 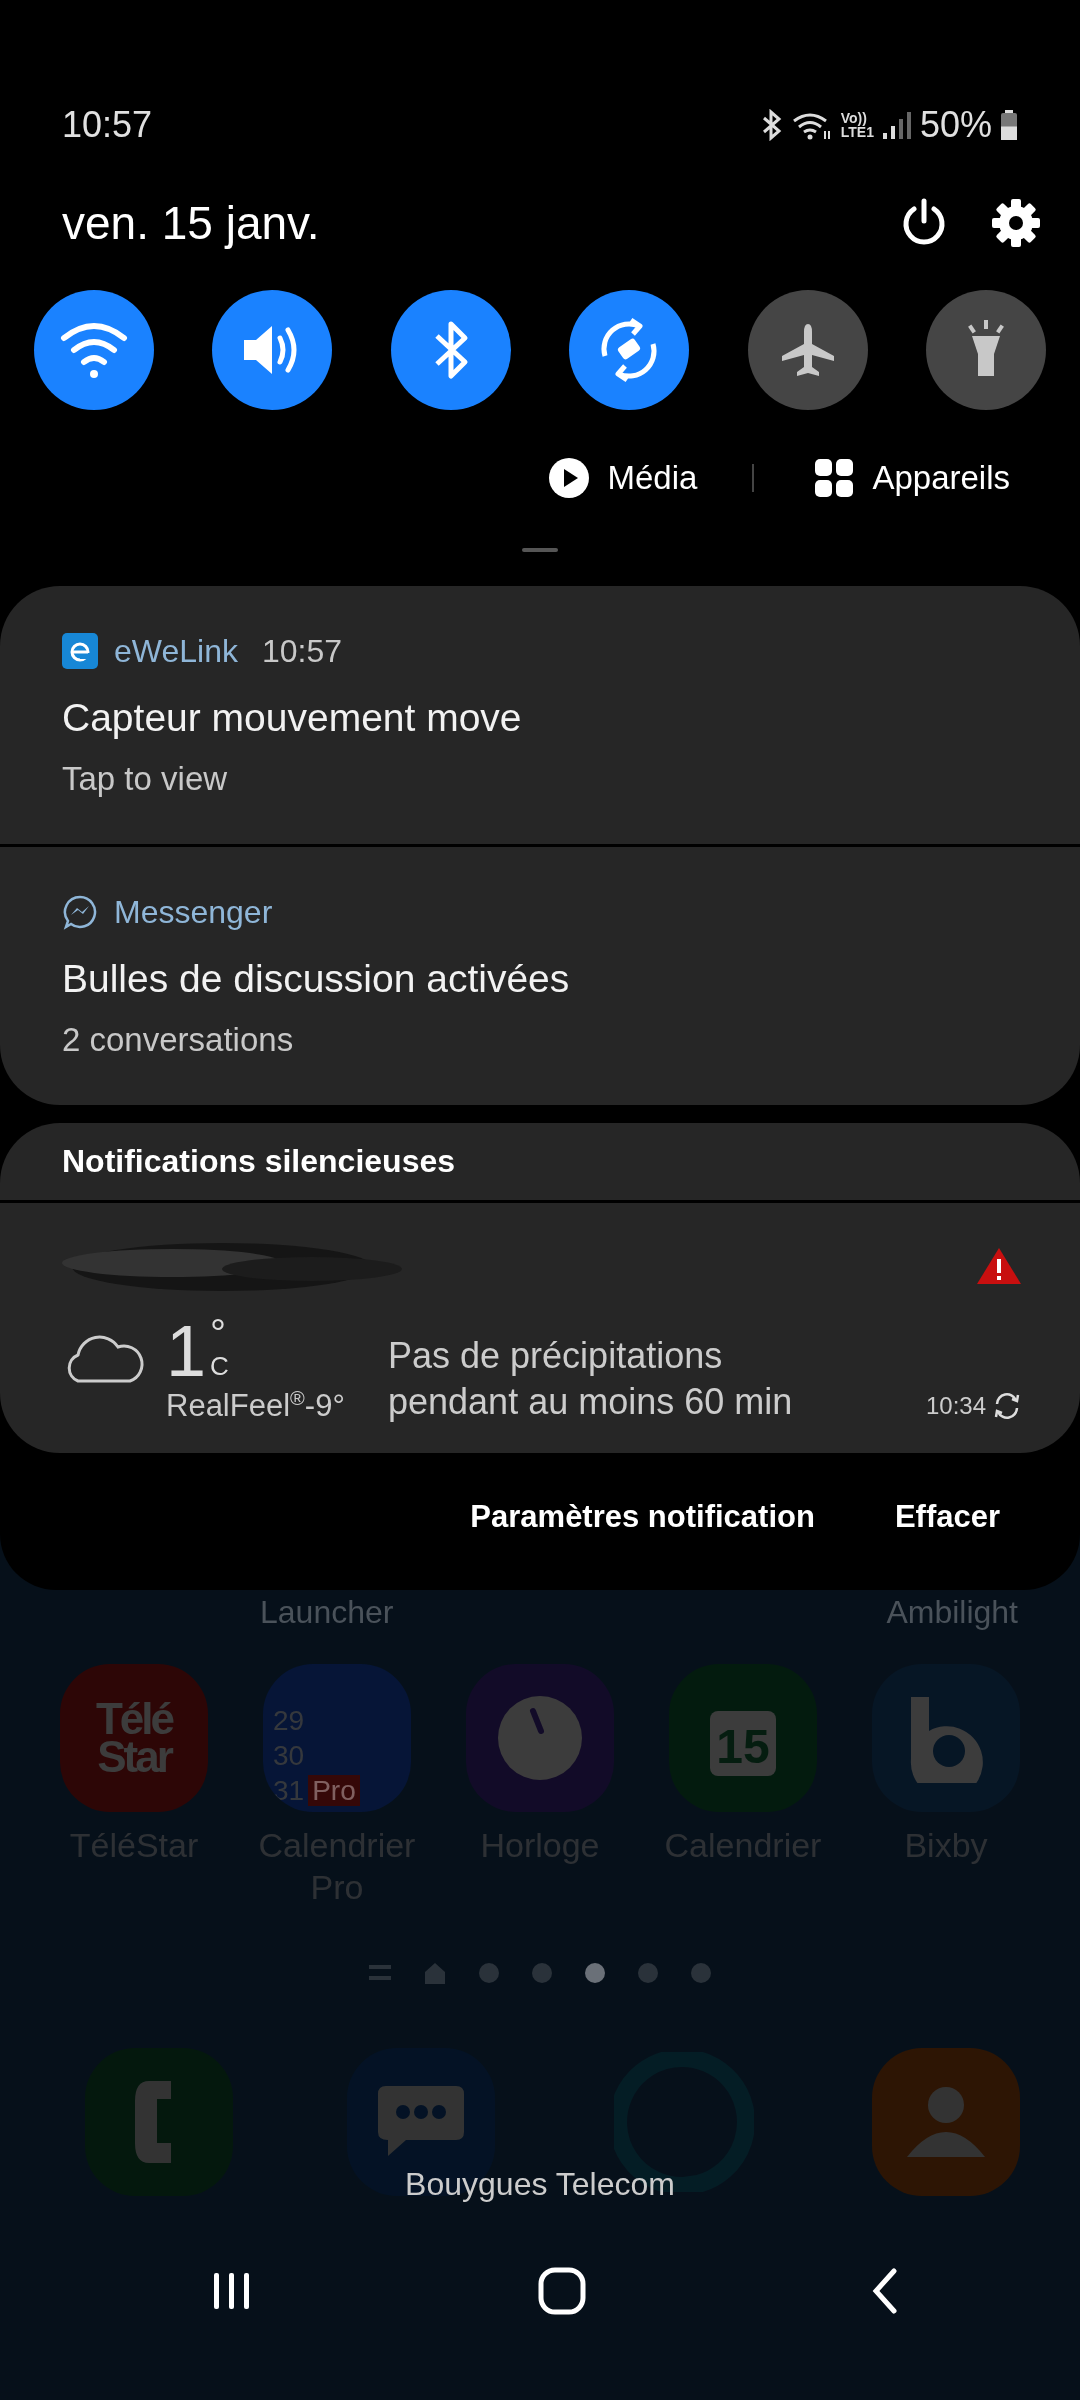 What do you see at coordinates (316, 978) in the screenshot?
I see `notification-title: Bulles de discussion activées` at bounding box center [316, 978].